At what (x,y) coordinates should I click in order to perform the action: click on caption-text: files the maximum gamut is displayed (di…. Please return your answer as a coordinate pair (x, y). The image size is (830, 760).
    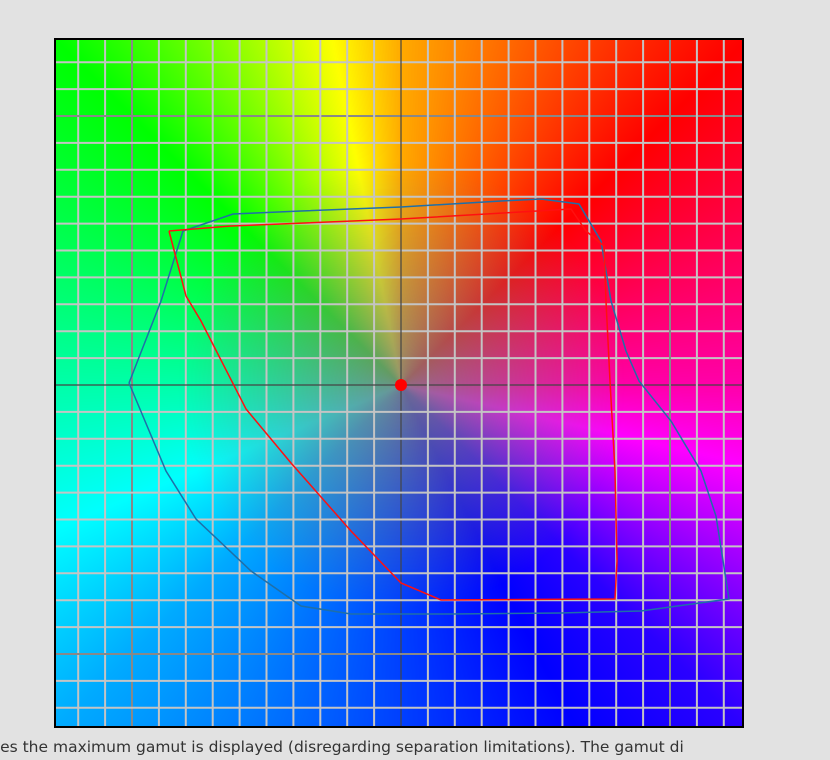
    Looking at the image, I should click on (342, 747).